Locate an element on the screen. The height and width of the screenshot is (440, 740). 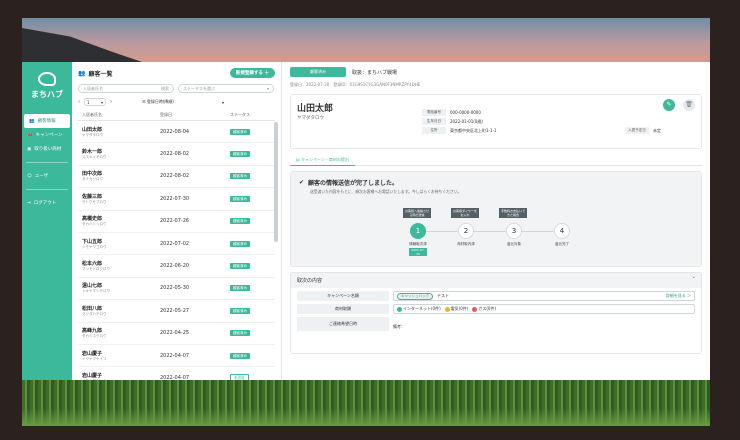
app-logo: まちハブ is located at coordinates (47, 86).